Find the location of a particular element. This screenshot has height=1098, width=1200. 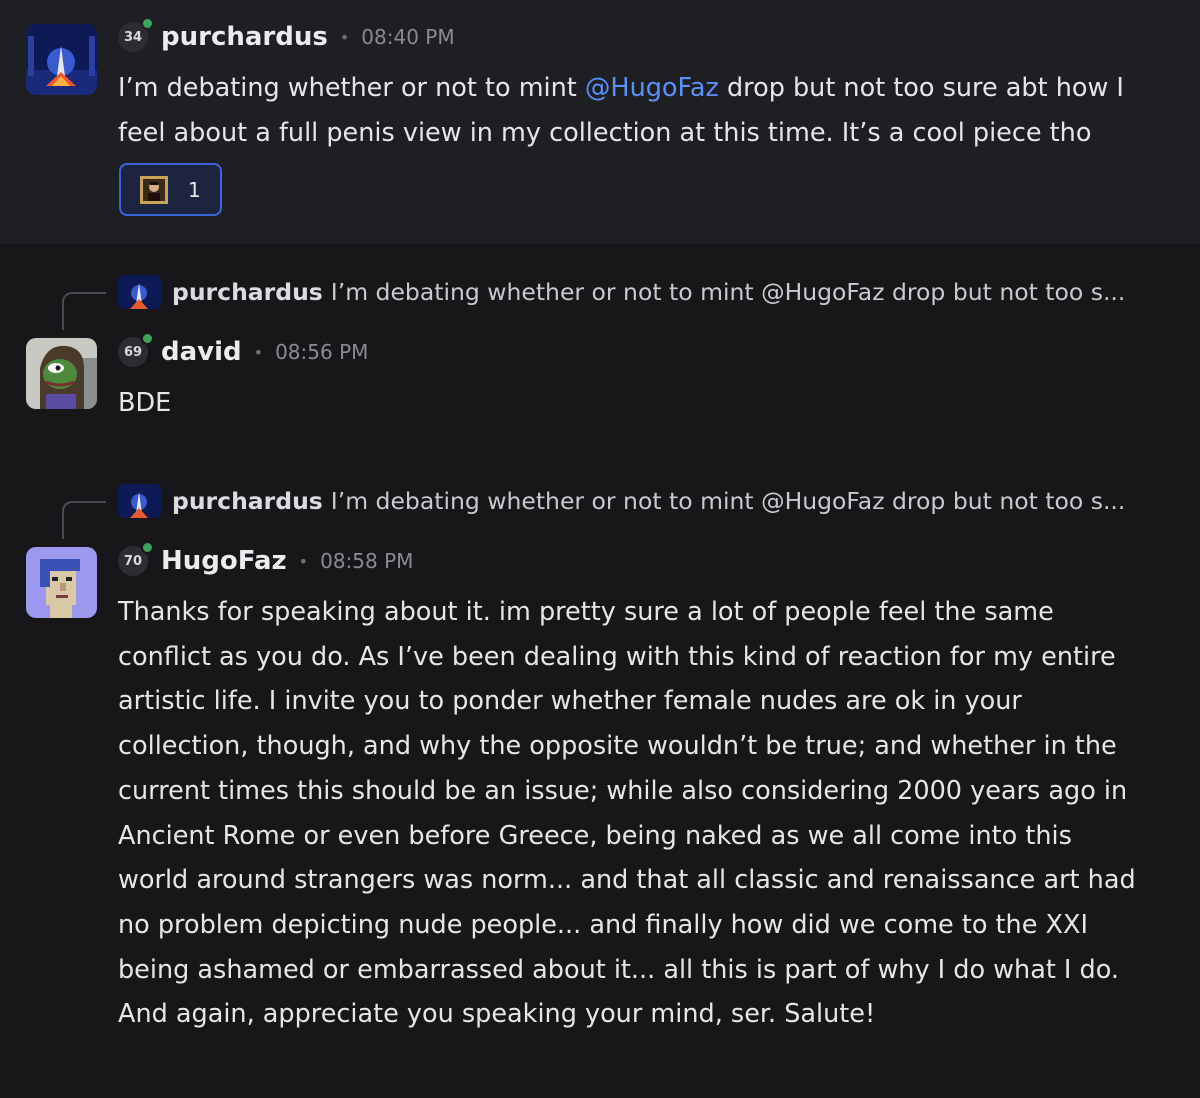

portrait-emoji-icon is located at coordinates (154, 189).